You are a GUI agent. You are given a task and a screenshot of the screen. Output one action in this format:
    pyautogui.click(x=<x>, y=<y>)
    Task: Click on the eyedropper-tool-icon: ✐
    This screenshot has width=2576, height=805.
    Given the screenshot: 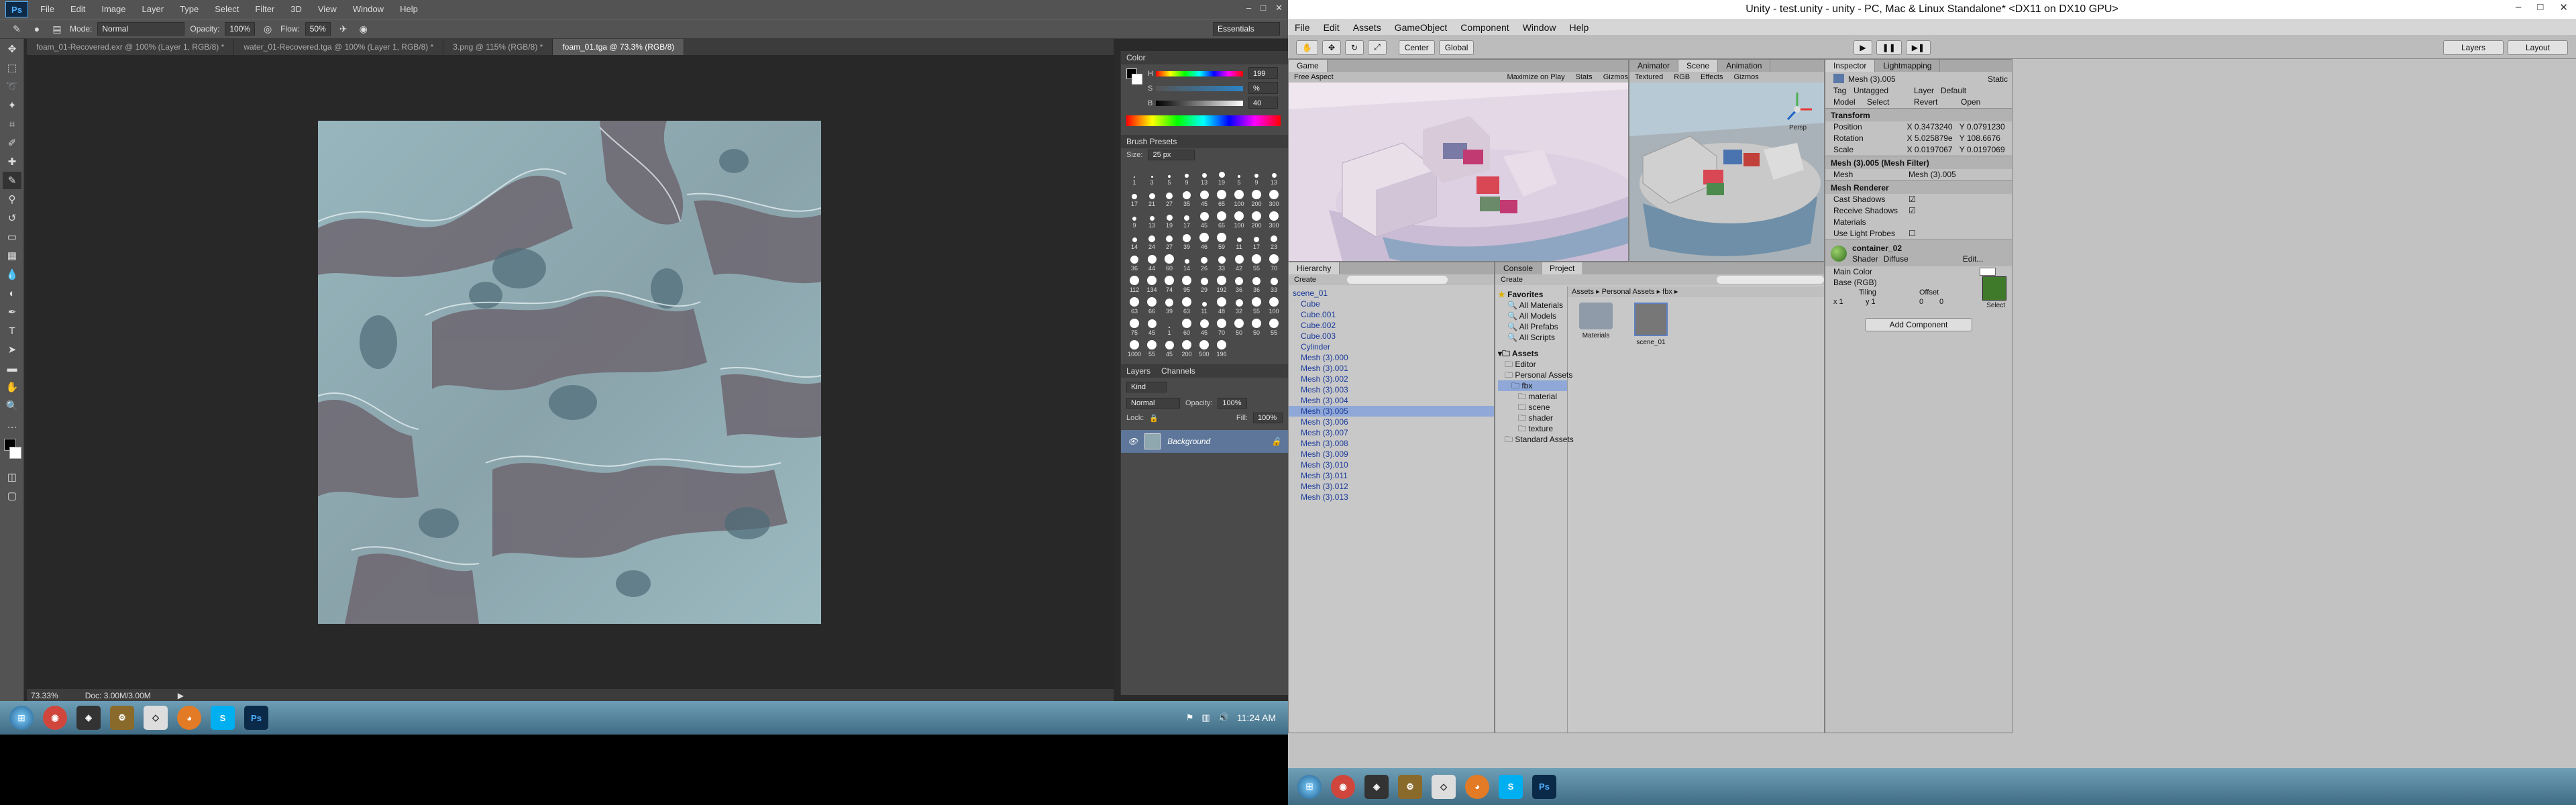 What is the action you would take?
    pyautogui.click(x=12, y=143)
    